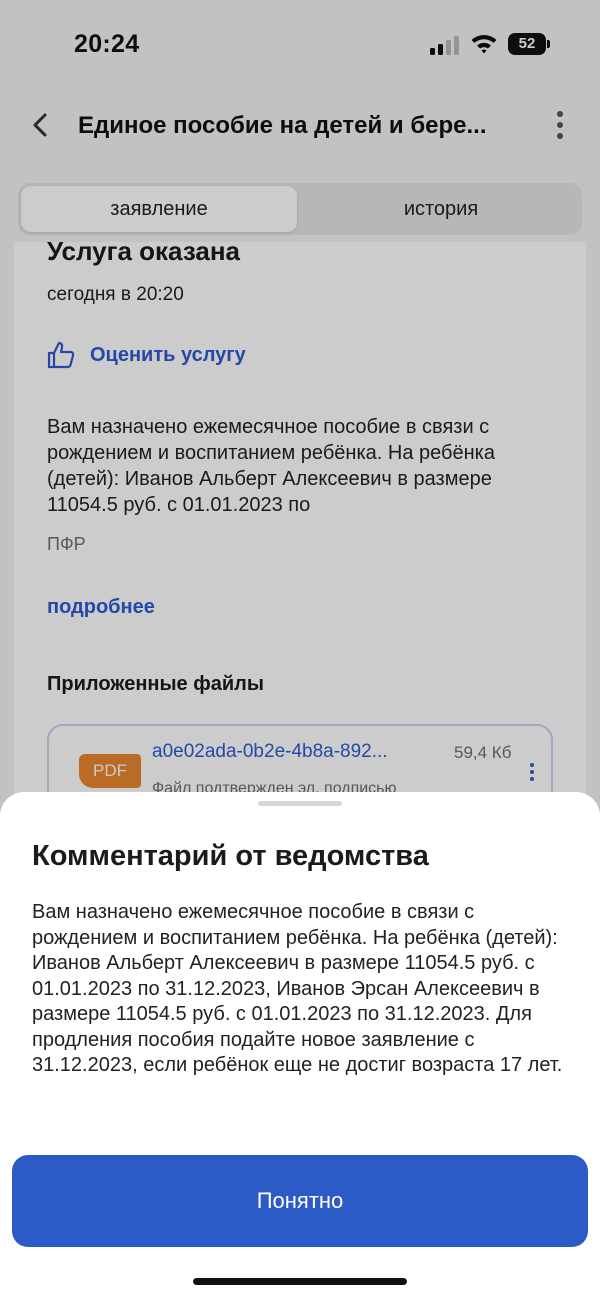  I want to click on ok-button: Понятно, so click(300, 1201).